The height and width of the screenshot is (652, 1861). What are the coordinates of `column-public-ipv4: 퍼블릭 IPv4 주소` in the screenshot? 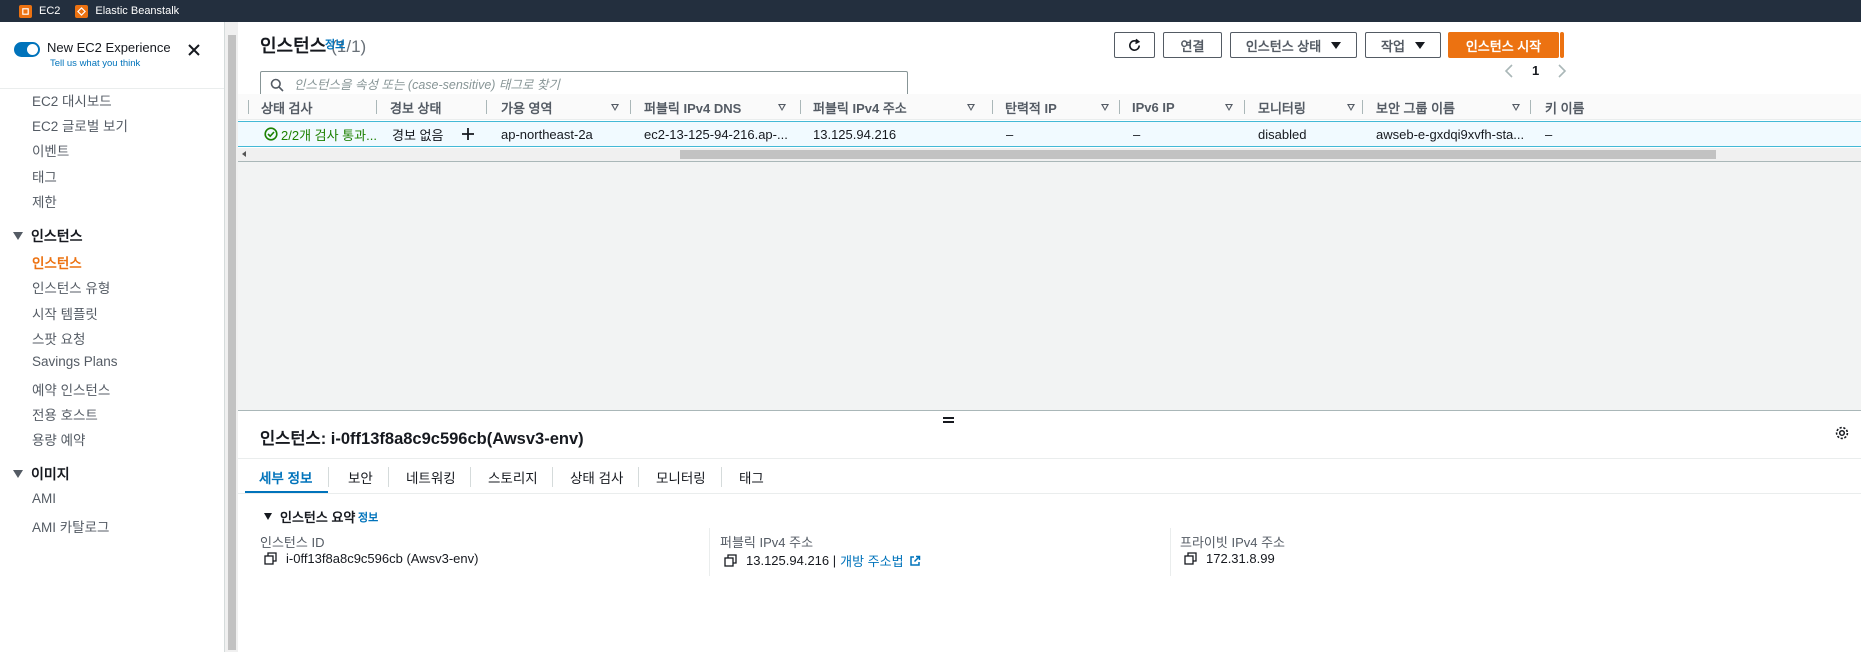 It's located at (898, 107).